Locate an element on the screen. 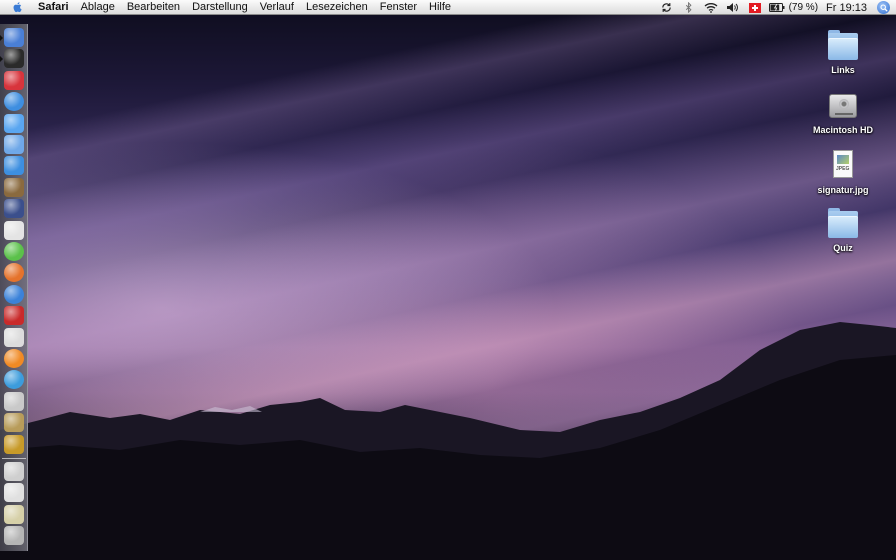 The image size is (896, 560). apple-icon is located at coordinates (18, 7).